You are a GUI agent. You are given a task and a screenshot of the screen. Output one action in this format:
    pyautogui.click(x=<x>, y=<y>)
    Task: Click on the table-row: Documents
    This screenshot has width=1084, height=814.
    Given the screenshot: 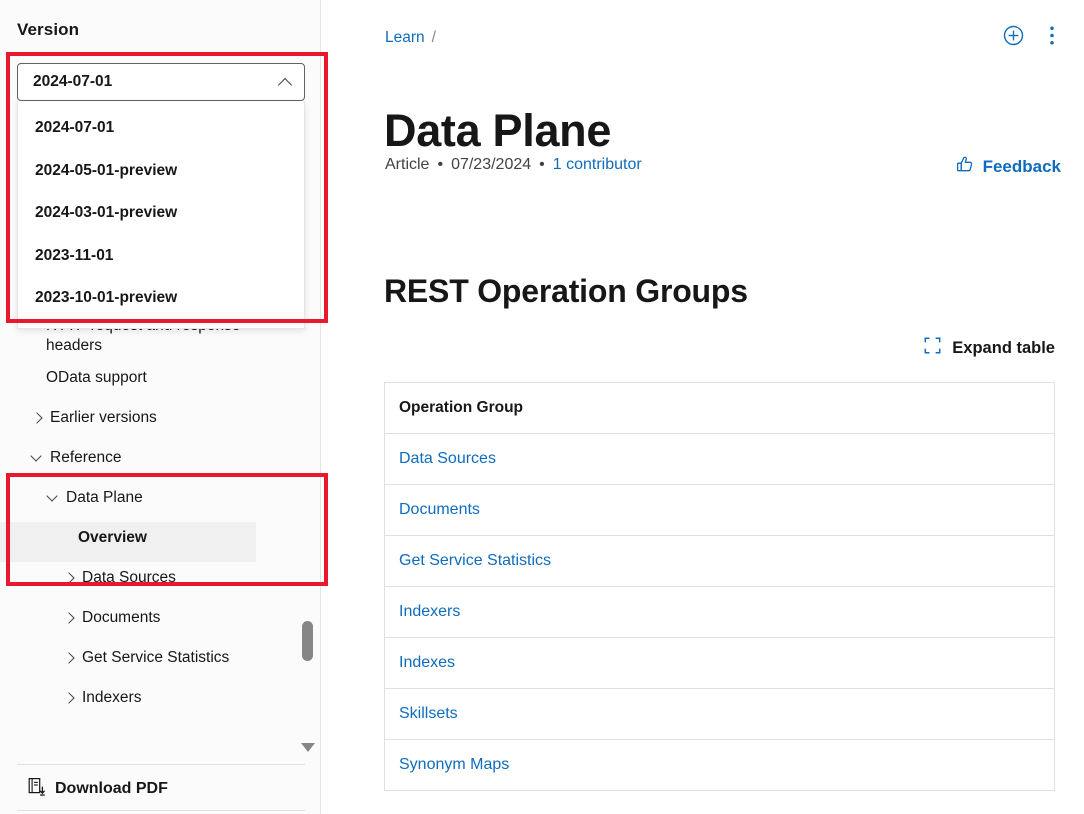 What is the action you would take?
    pyautogui.click(x=719, y=510)
    